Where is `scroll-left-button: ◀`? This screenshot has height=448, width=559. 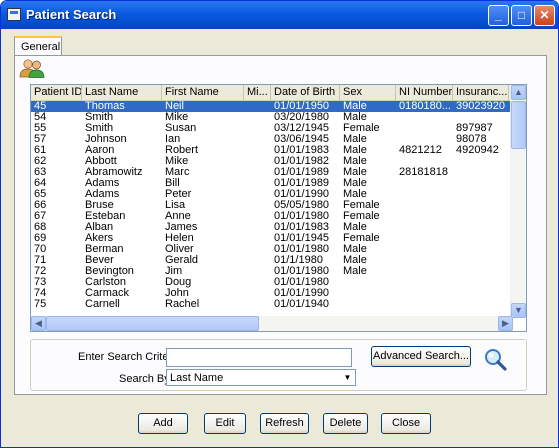
scroll-left-button: ◀ is located at coordinates (38, 323).